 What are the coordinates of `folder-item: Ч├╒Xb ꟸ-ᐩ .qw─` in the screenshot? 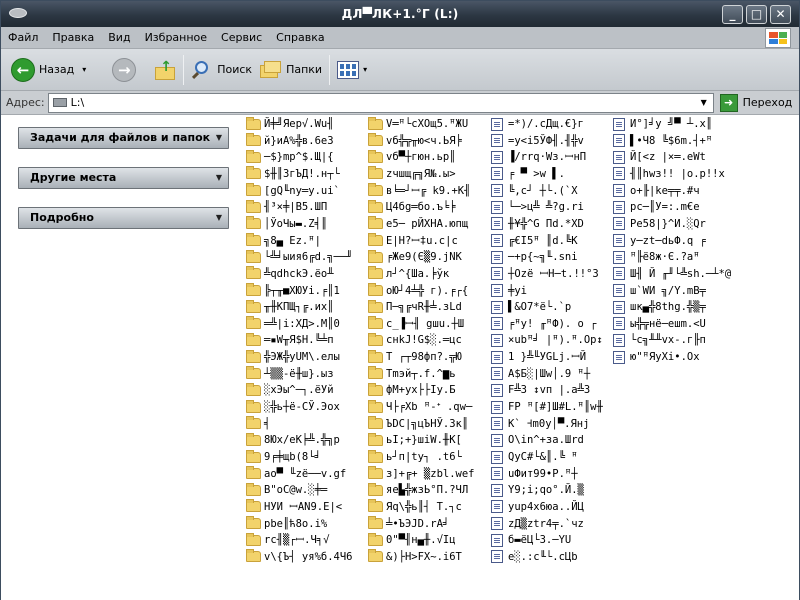 It's located at (420, 407).